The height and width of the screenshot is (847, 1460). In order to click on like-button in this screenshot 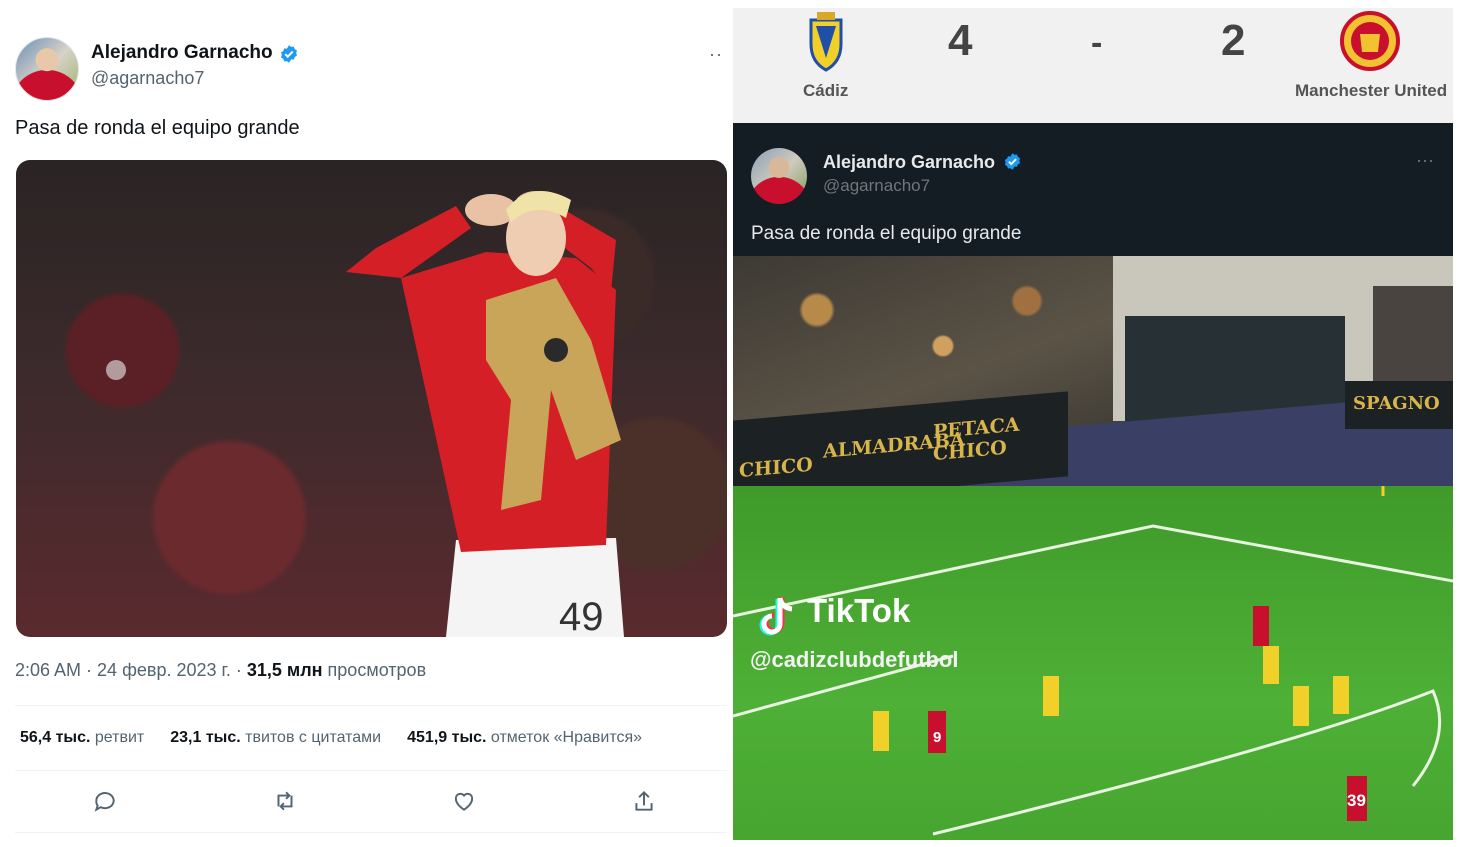, I will do `click(464, 803)`.